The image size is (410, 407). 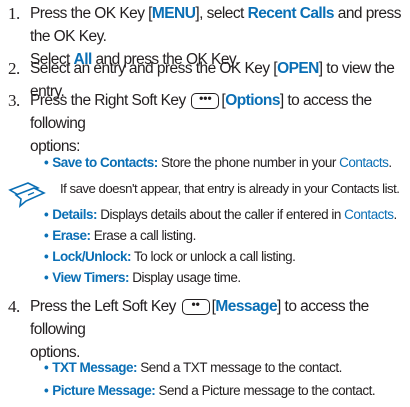 I want to click on step-number: 3., so click(x=14, y=100).